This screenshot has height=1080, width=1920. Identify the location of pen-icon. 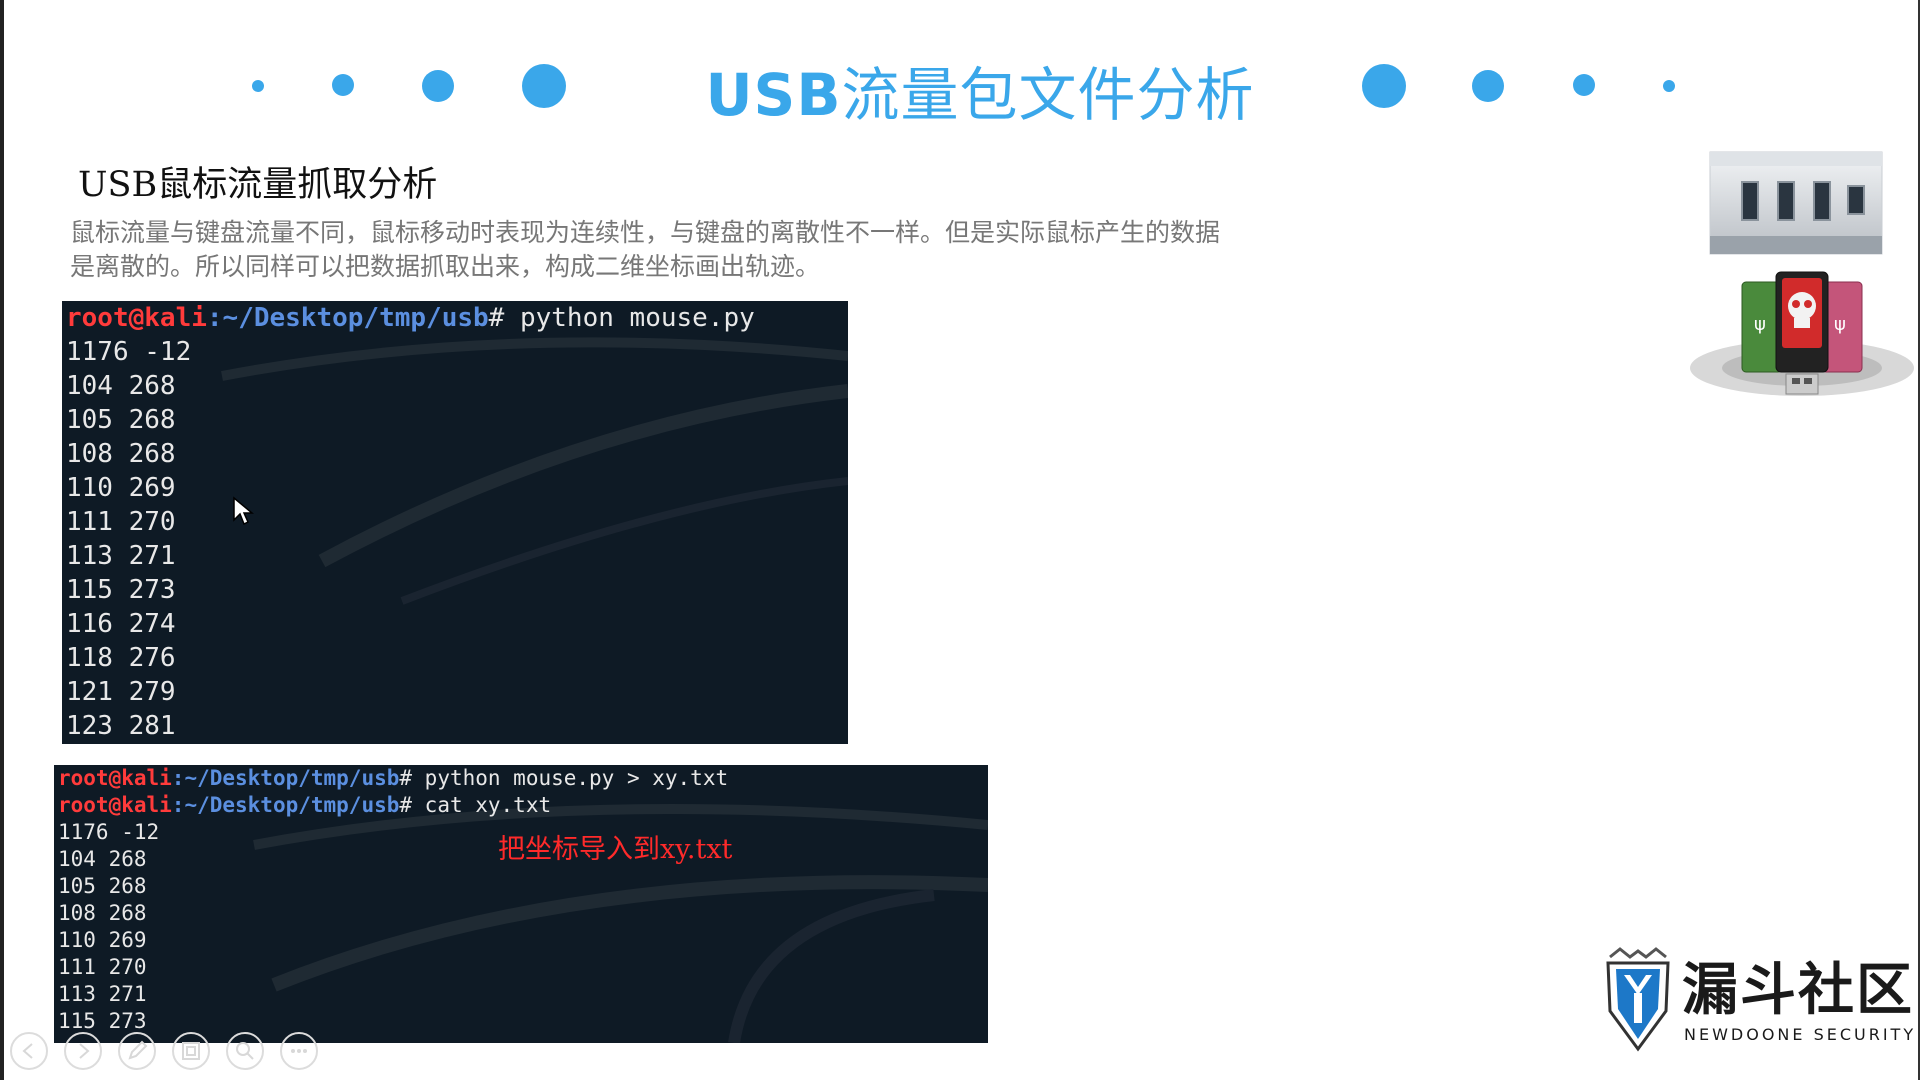
(137, 1051).